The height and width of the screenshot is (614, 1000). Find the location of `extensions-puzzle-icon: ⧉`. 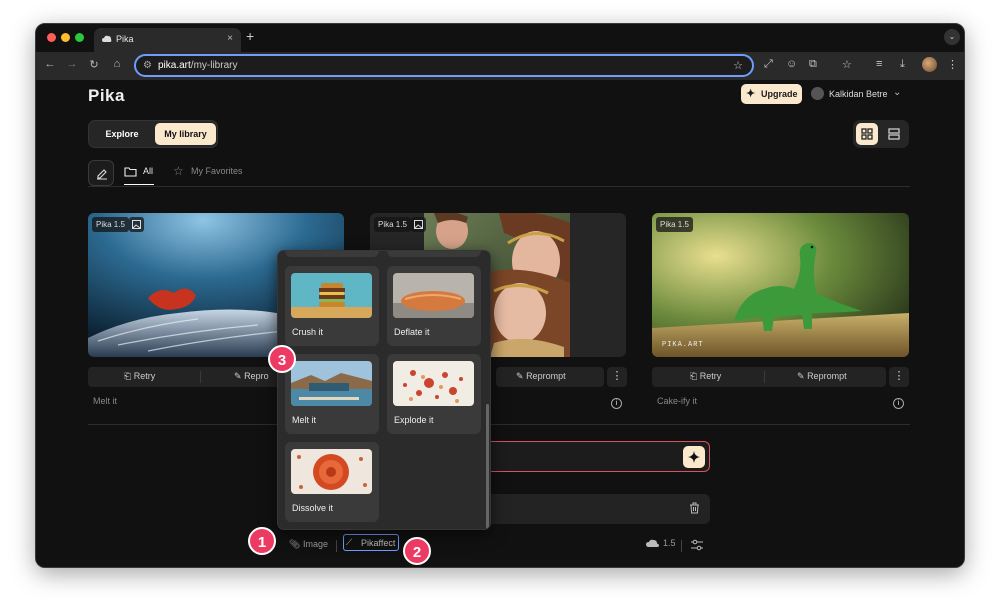

extensions-puzzle-icon: ⧉ is located at coordinates (813, 64).